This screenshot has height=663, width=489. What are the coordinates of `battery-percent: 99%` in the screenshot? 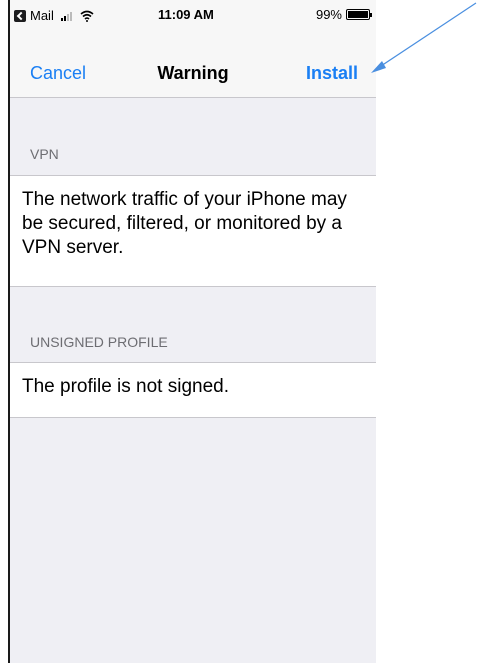 It's located at (328, 14).